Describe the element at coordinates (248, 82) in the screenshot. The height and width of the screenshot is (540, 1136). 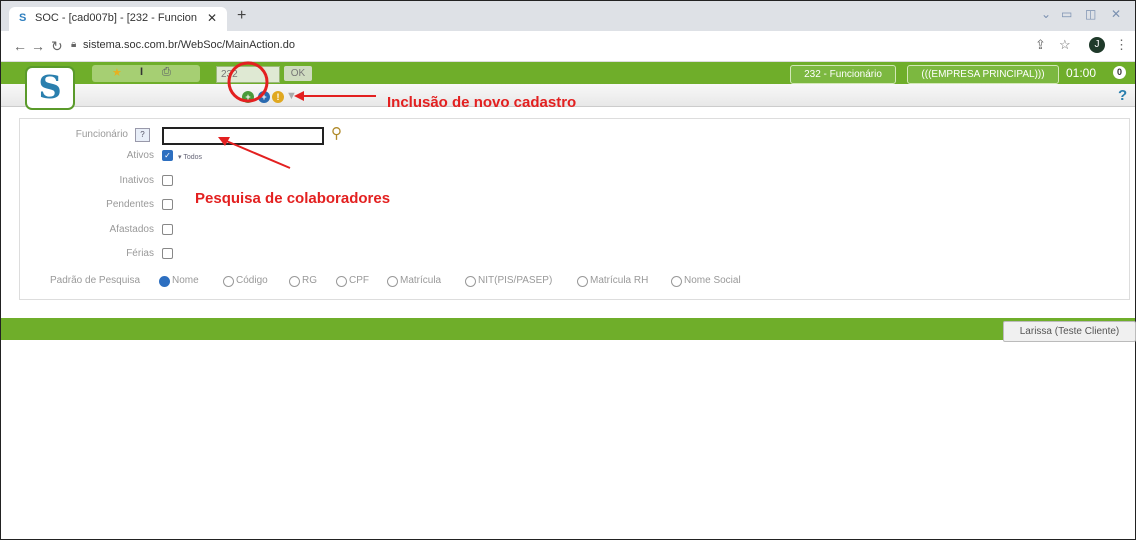
I see `highlight-circle` at that location.